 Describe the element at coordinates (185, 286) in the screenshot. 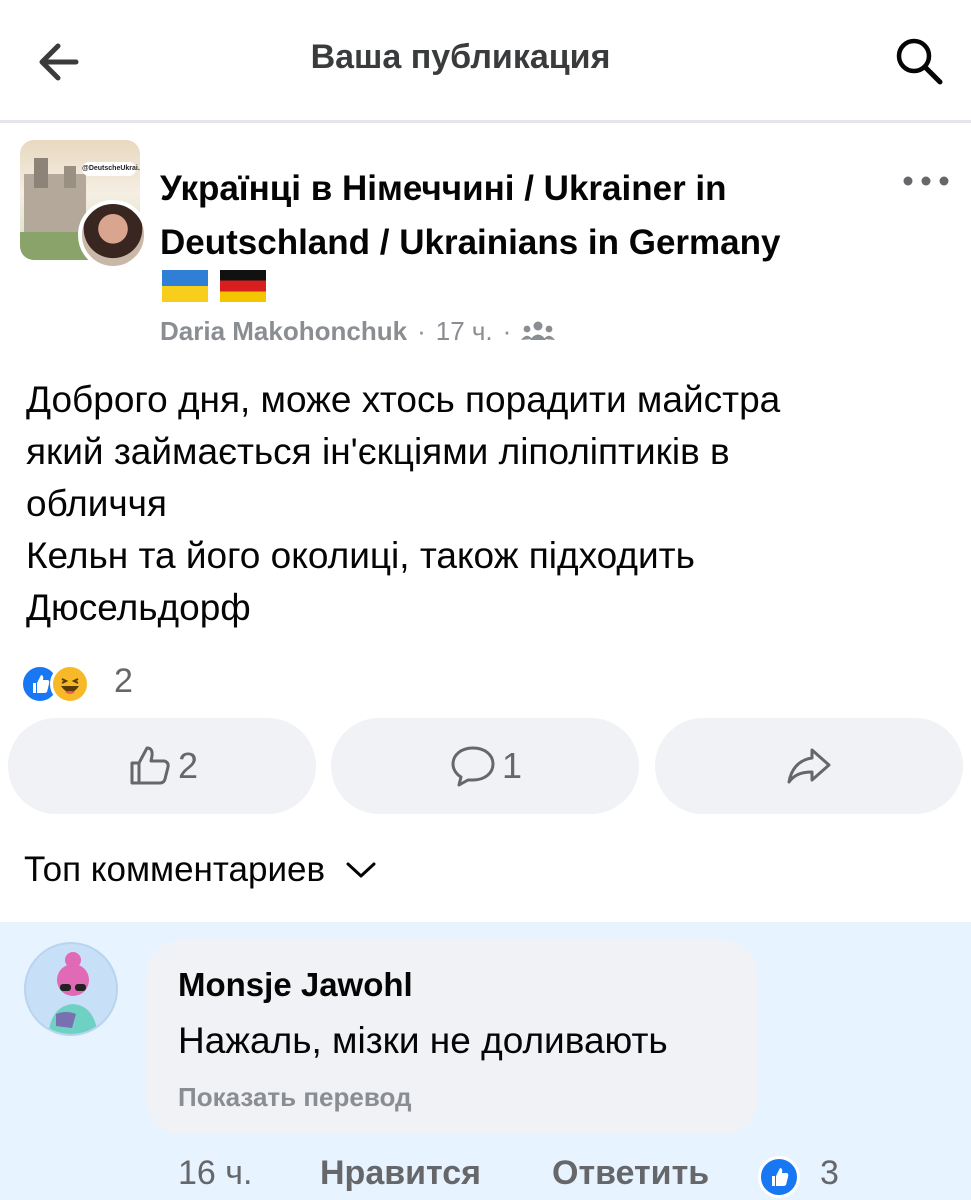

I see `flag-ukraine-icon` at that location.